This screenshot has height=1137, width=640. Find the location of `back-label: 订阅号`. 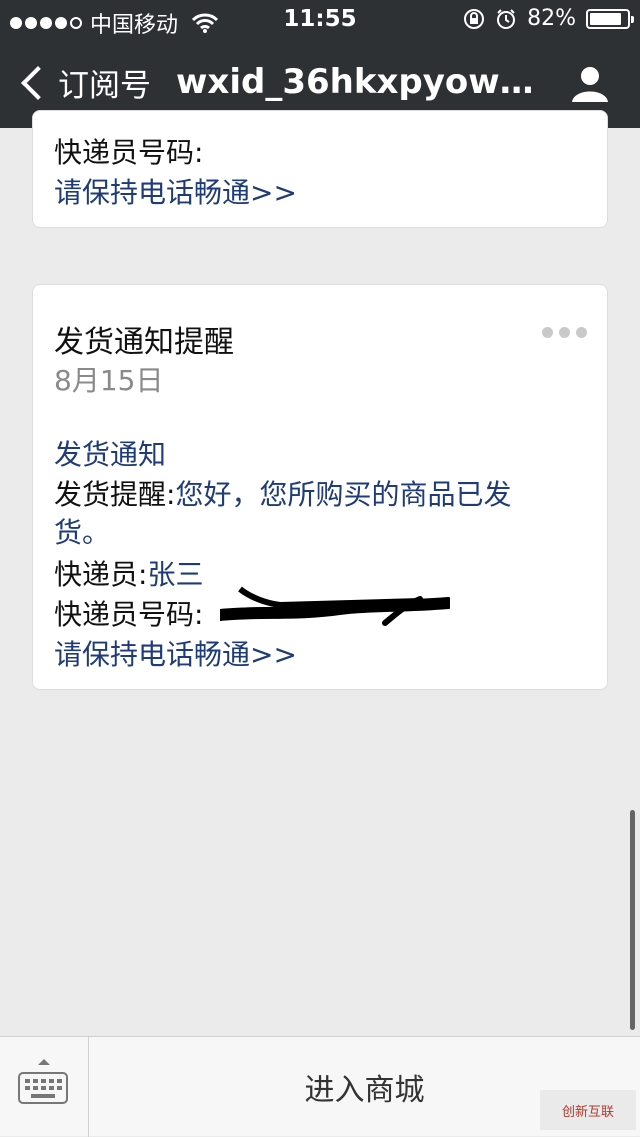

back-label: 订阅号 is located at coordinates (104, 86).